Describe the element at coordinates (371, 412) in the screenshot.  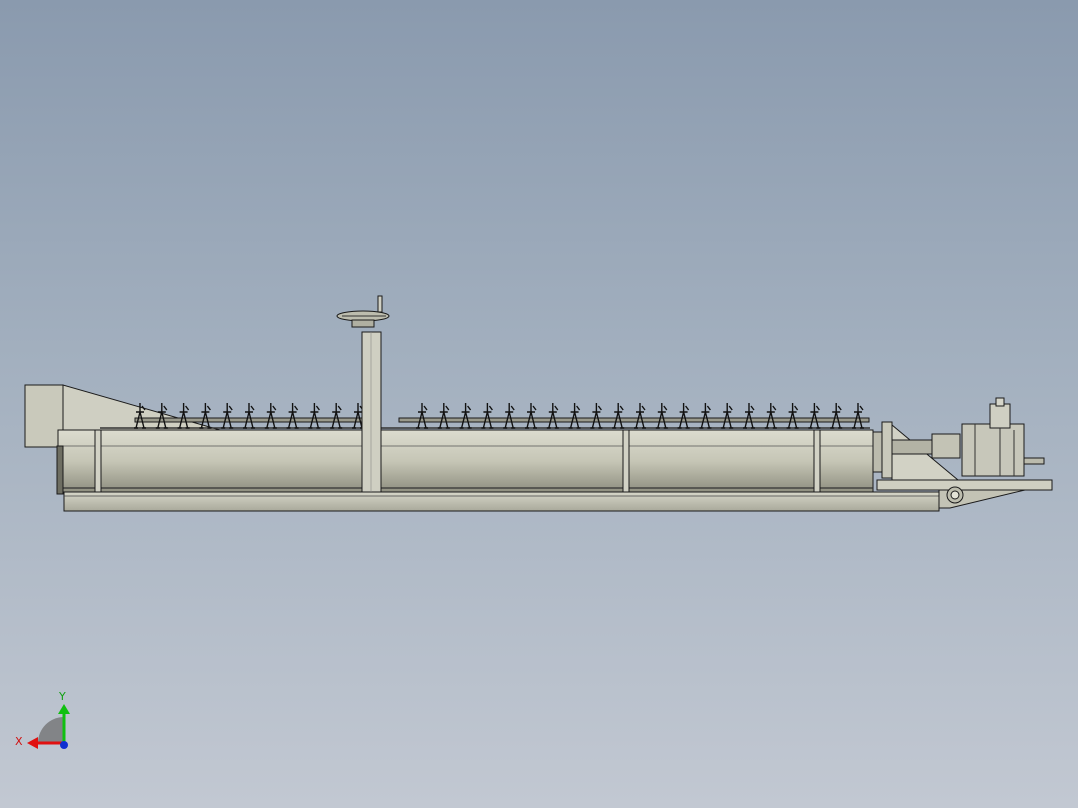
I see `central-column` at that location.